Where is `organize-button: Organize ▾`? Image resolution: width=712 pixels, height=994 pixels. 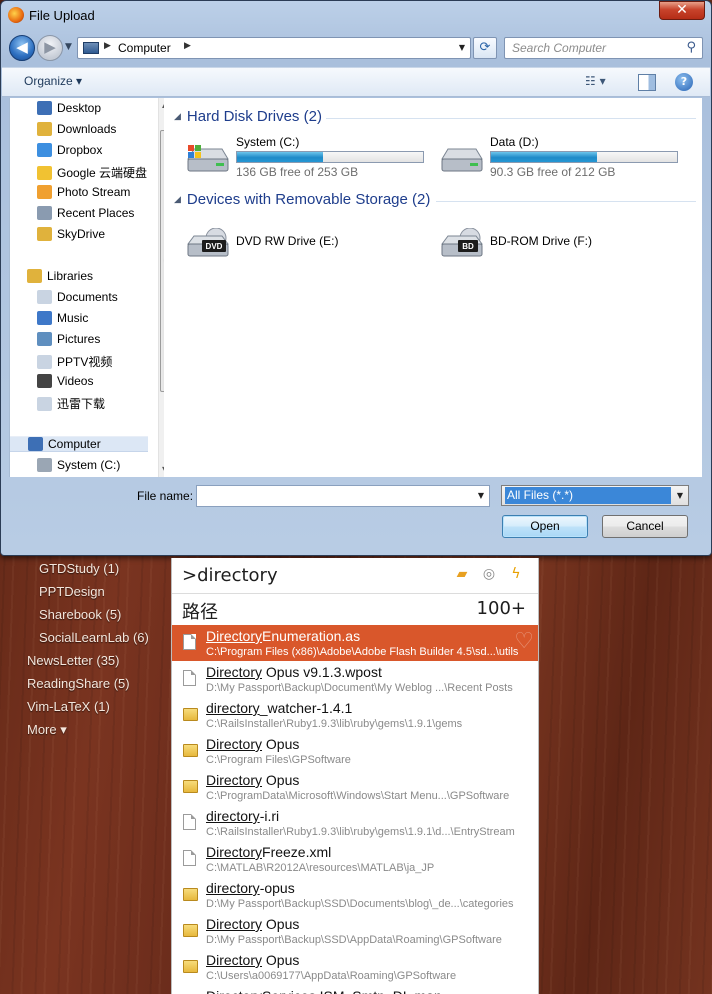
organize-button: Organize ▾ is located at coordinates (53, 81).